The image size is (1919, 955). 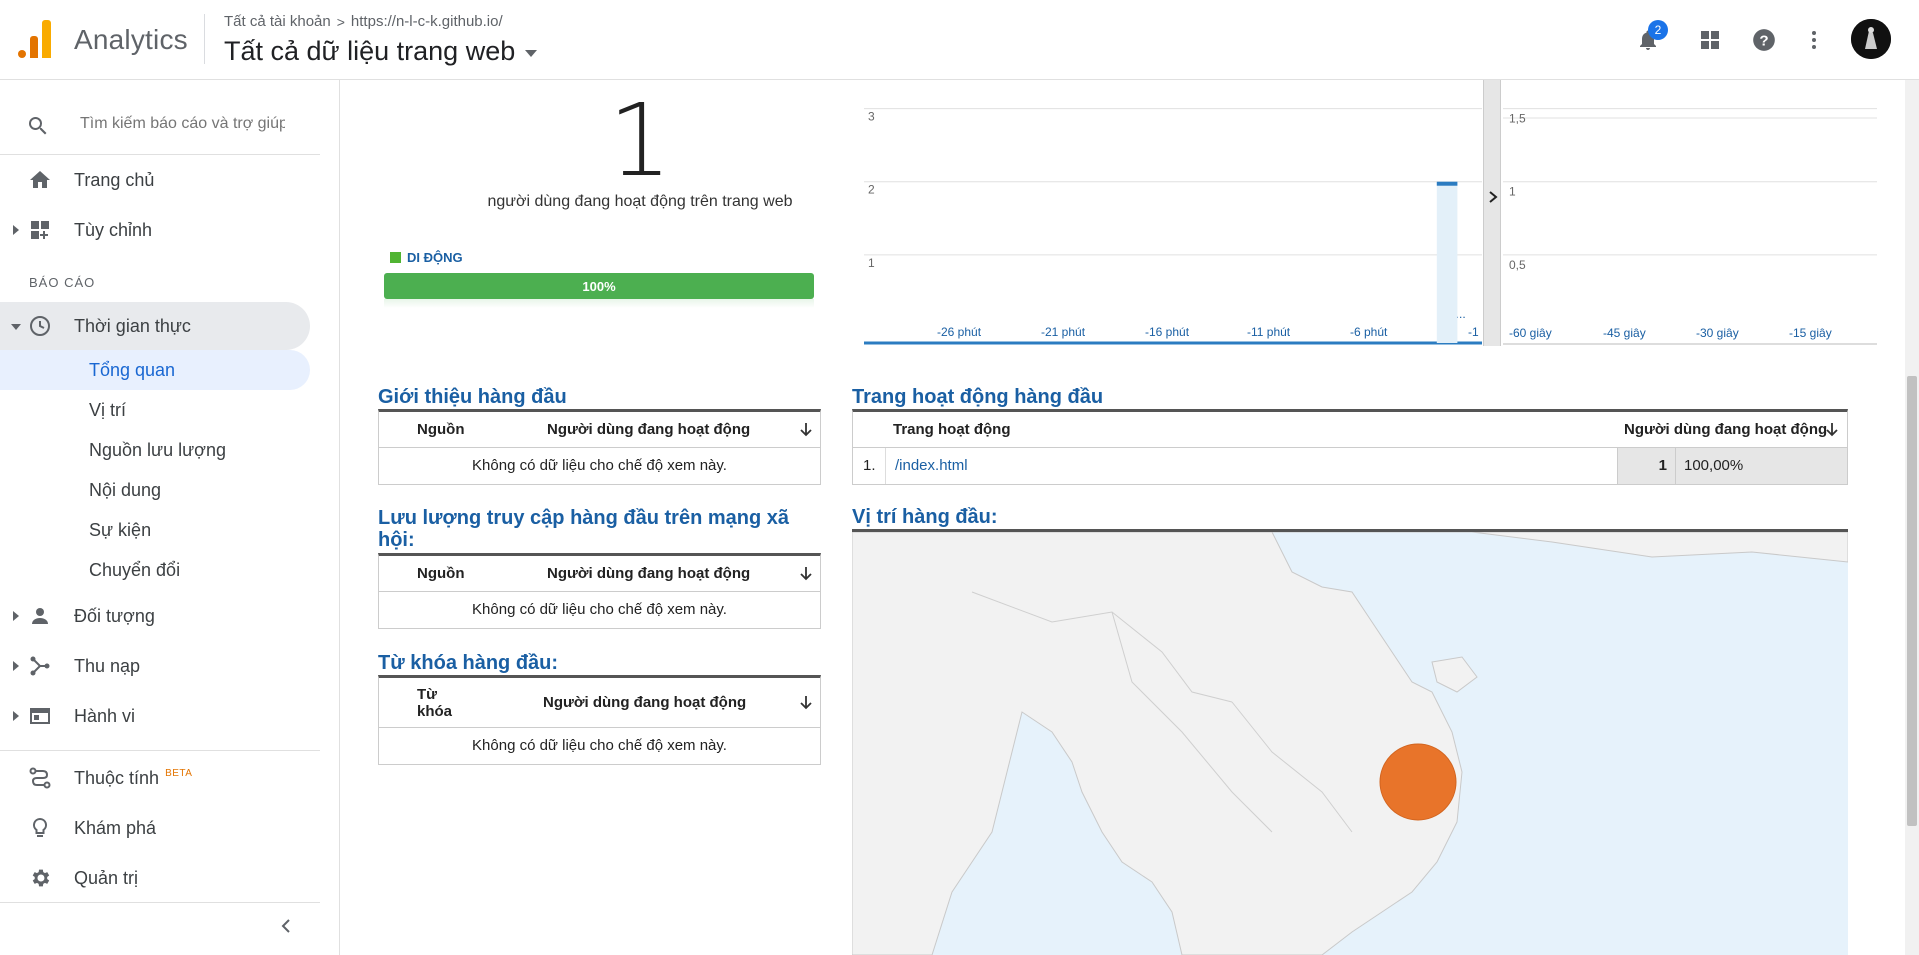 I want to click on sidebar-subitem-events: Sự kiện, so click(x=155, y=530).